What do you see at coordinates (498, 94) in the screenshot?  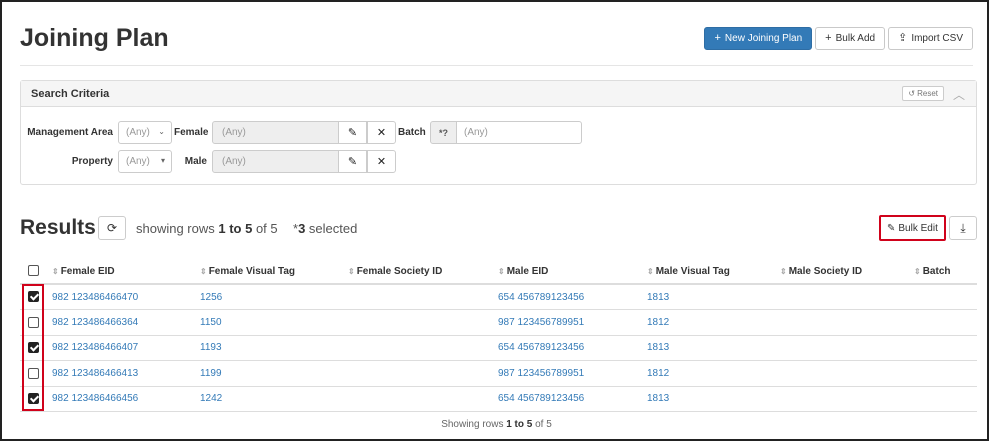 I see `search-criteria-header: Search Criteria ↺ Reset ︿` at bounding box center [498, 94].